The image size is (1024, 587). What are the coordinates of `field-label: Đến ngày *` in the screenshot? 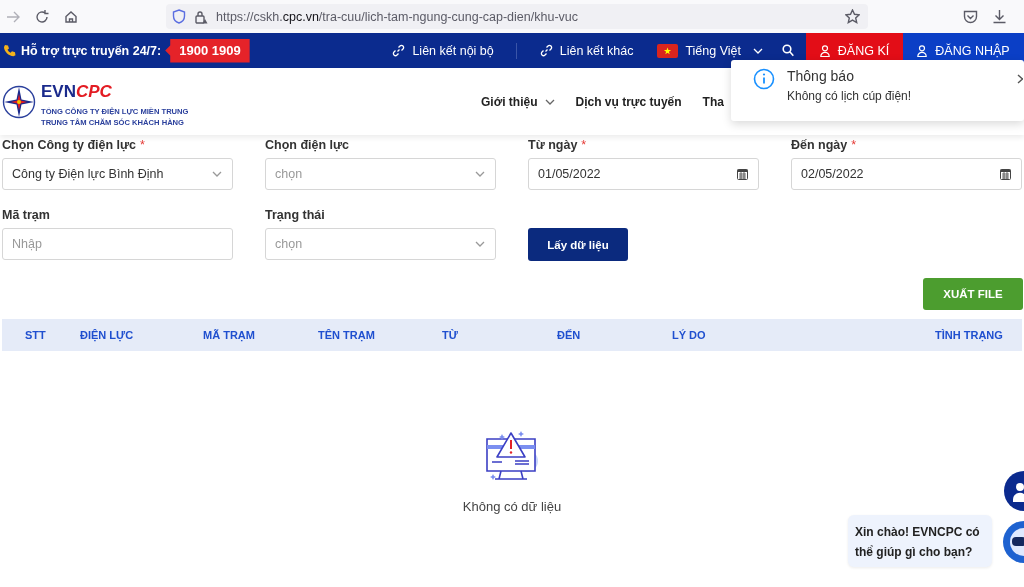 It's located at (824, 145).